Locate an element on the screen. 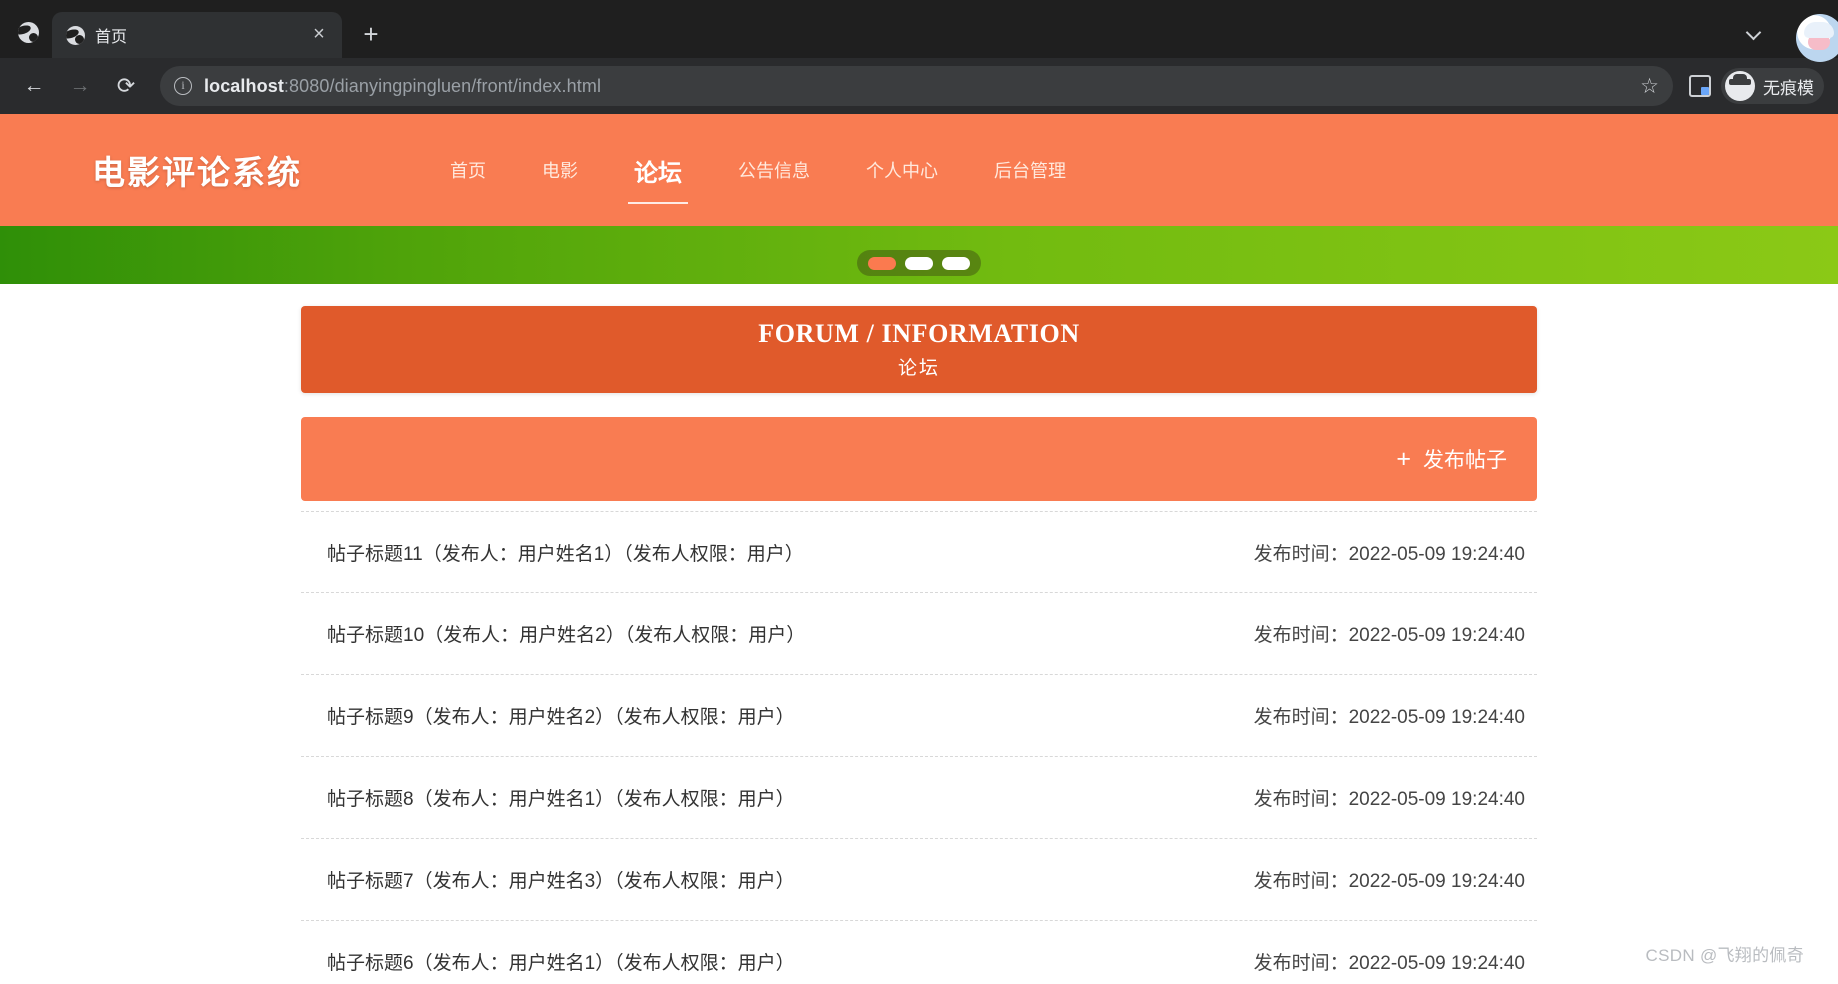  forward-button: → is located at coordinates (80, 86).